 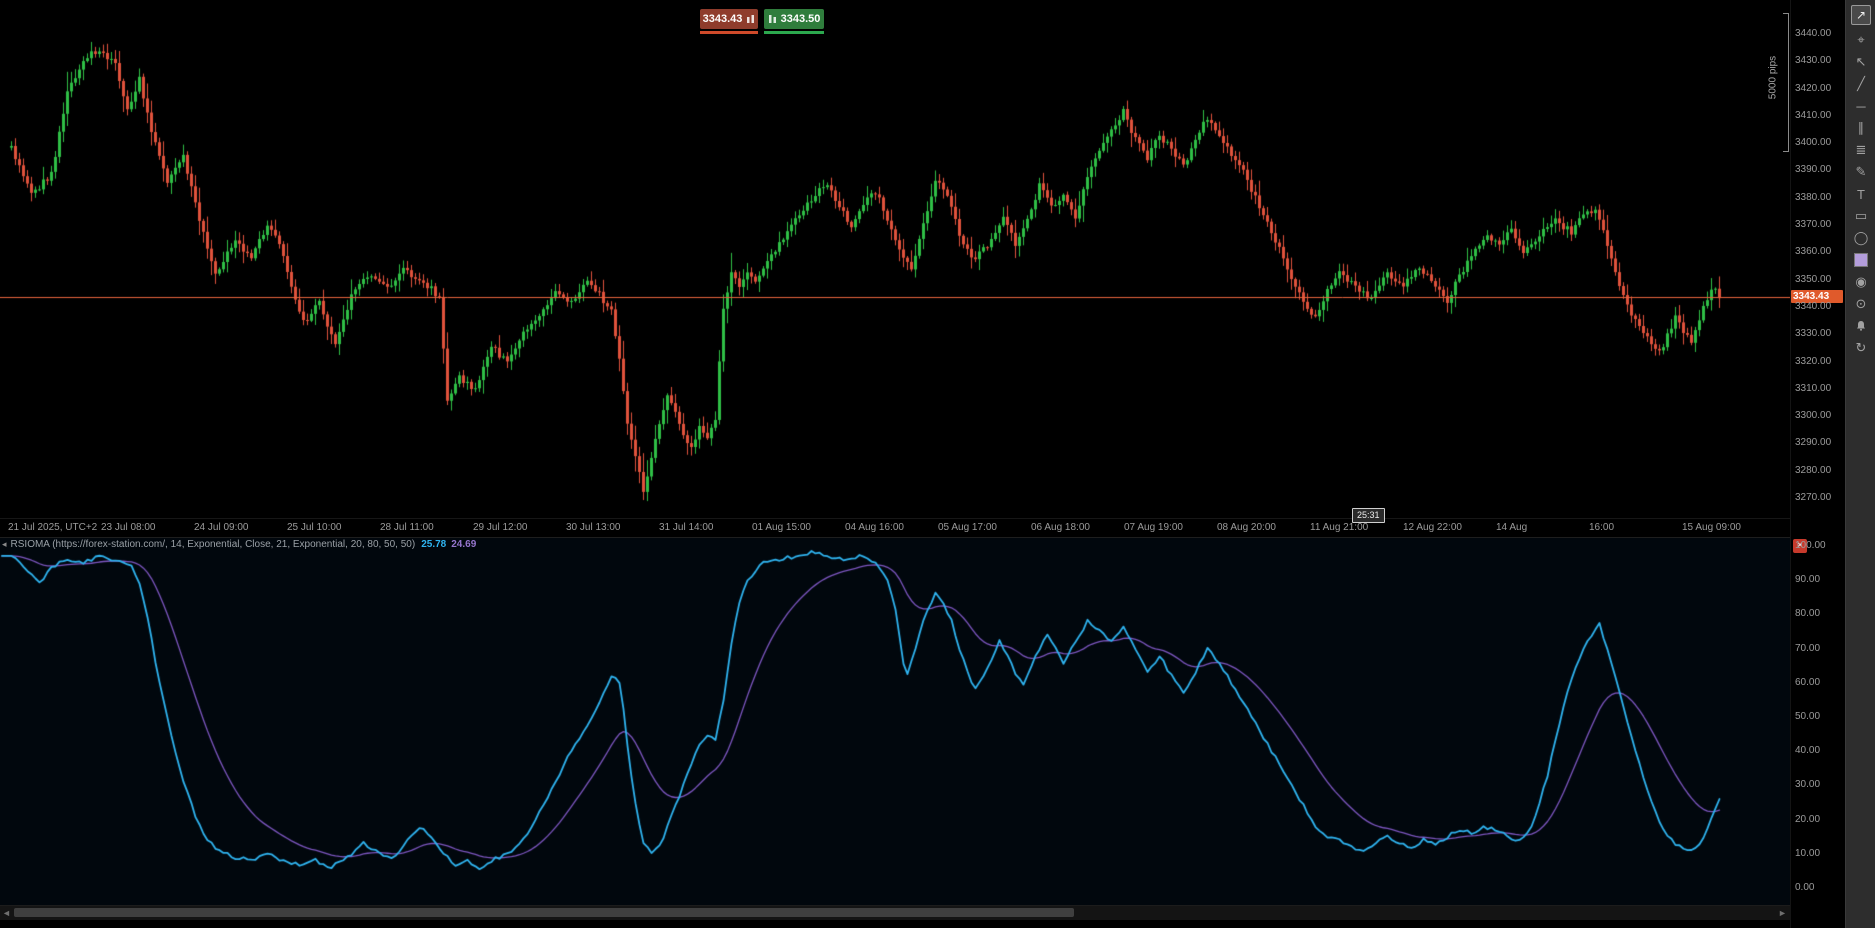 What do you see at coordinates (1860, 348) in the screenshot?
I see `refresh-icon: ↻` at bounding box center [1860, 348].